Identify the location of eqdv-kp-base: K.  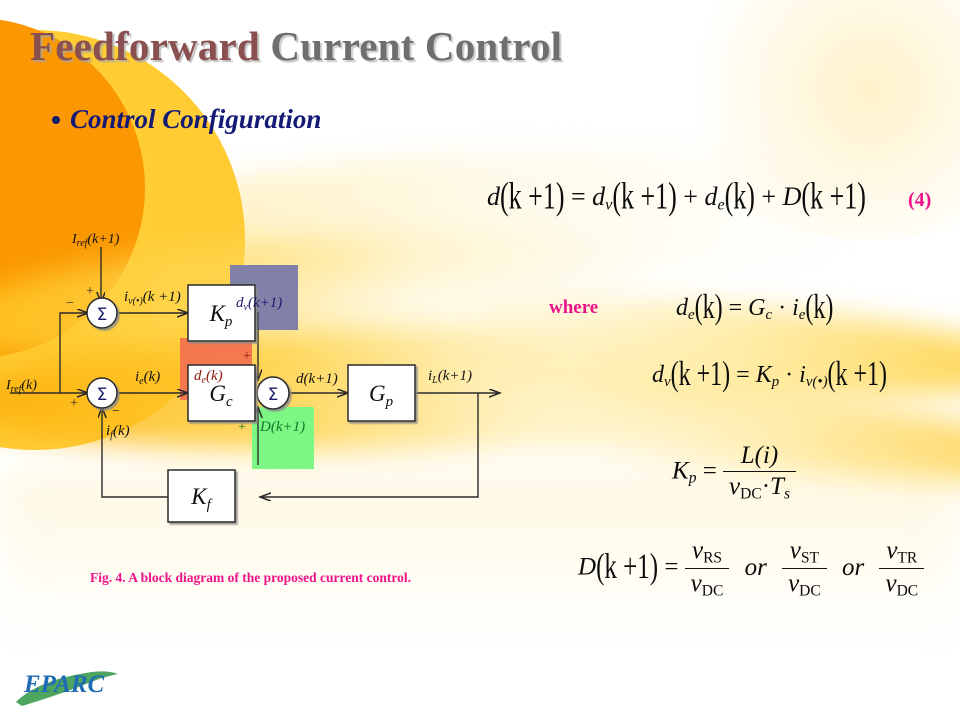
(763, 375).